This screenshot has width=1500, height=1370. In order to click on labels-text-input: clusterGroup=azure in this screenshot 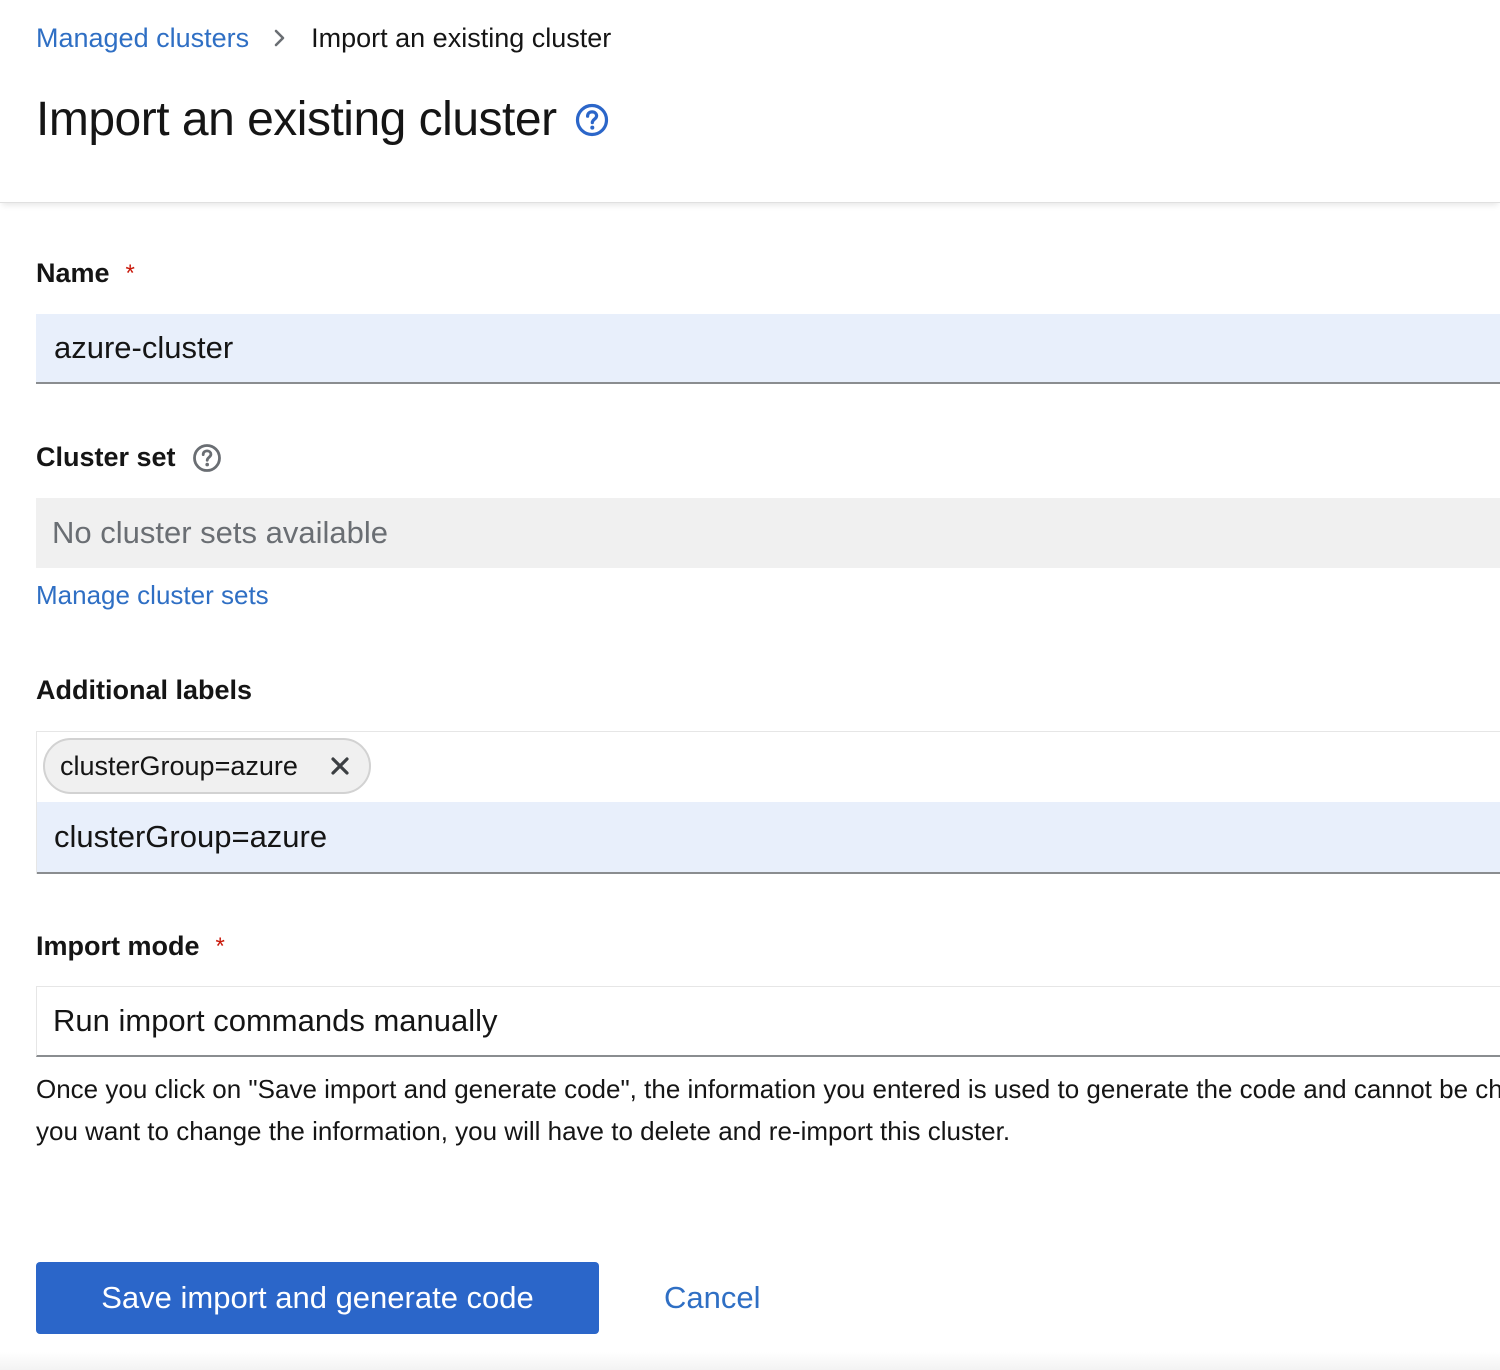, I will do `click(768, 838)`.